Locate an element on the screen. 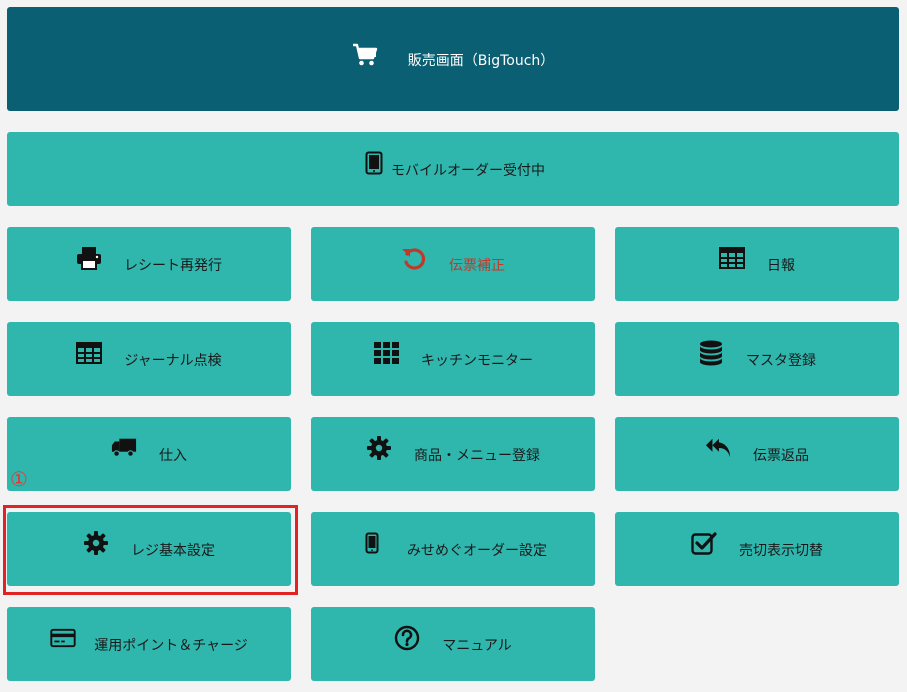 This screenshot has height=692, width=907. checkbox-icon is located at coordinates (704, 543).